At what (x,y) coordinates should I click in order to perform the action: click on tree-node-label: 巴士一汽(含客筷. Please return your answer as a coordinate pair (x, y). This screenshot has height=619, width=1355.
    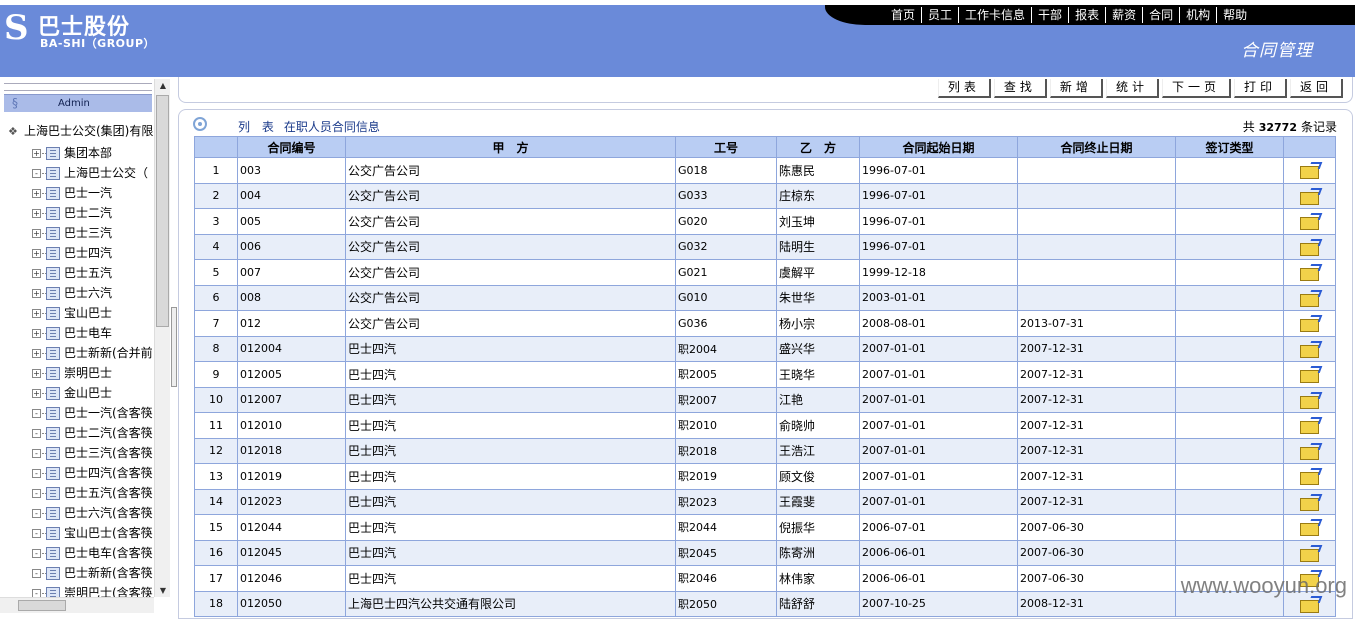
    Looking at the image, I should click on (108, 413).